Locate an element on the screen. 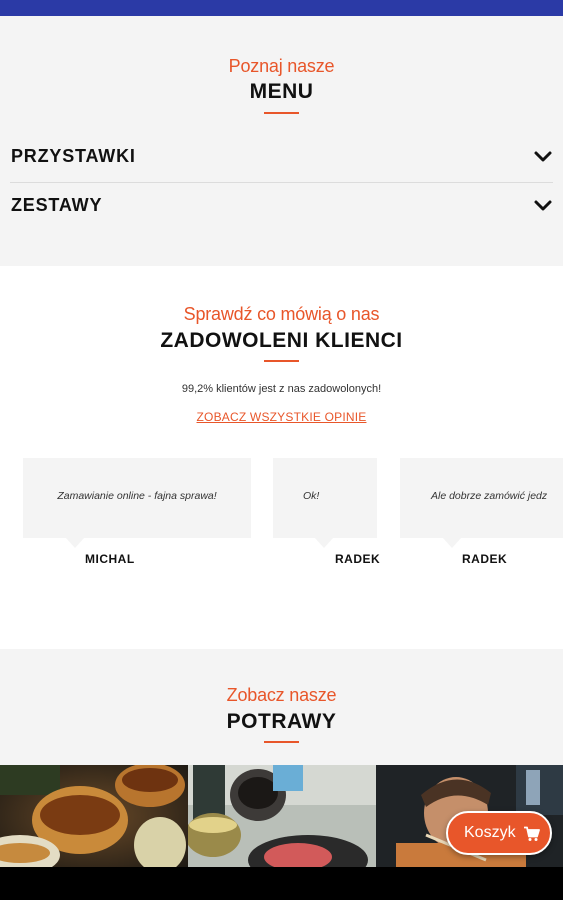 The width and height of the screenshot is (563, 900). cart-label: Koszyk is located at coordinates (490, 832).